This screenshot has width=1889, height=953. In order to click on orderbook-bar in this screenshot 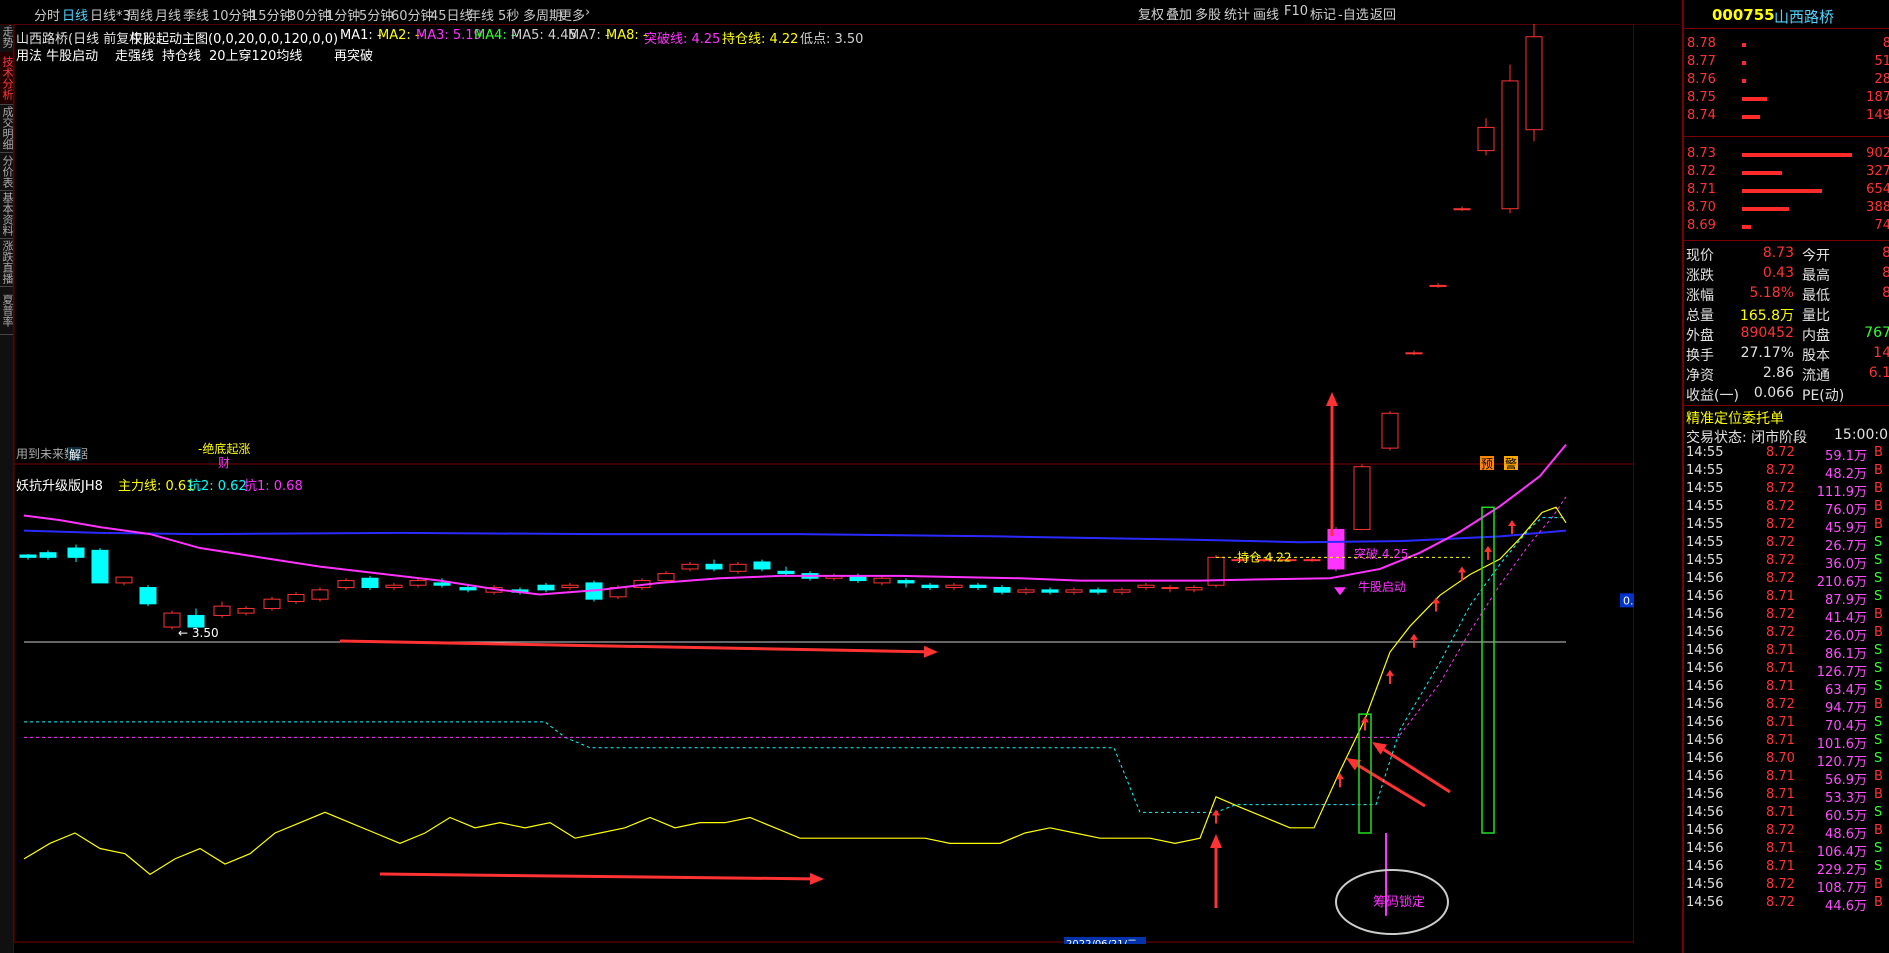, I will do `click(1744, 45)`.